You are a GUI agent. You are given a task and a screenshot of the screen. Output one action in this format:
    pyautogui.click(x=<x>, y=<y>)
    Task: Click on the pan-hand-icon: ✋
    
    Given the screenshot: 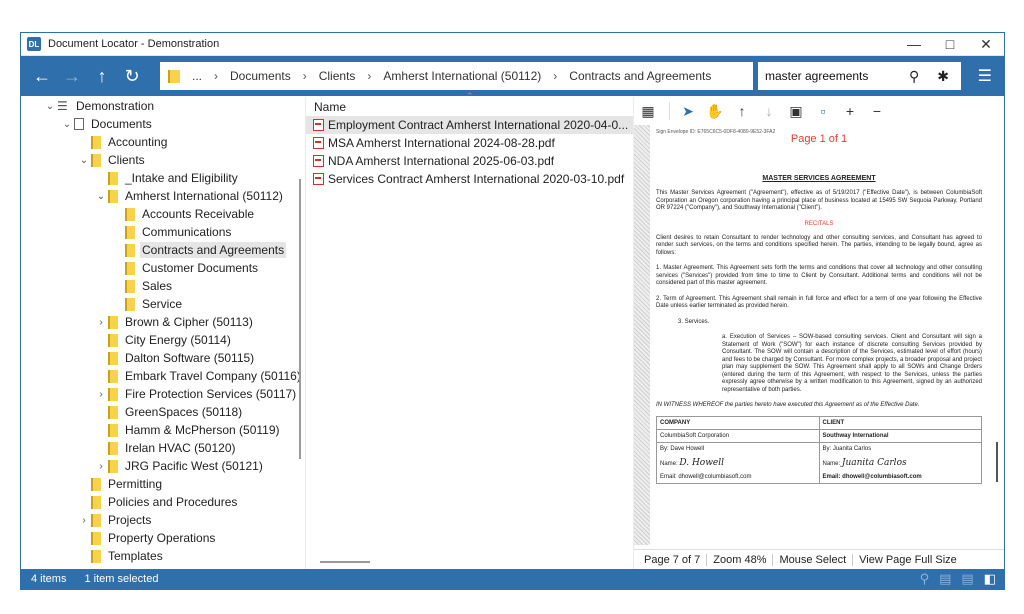 What is the action you would take?
    pyautogui.click(x=715, y=111)
    